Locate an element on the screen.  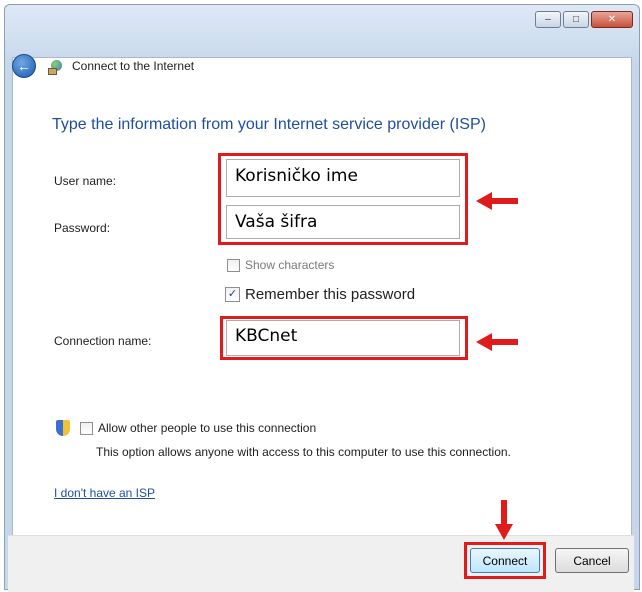
password-label: Password: is located at coordinates (82, 228).